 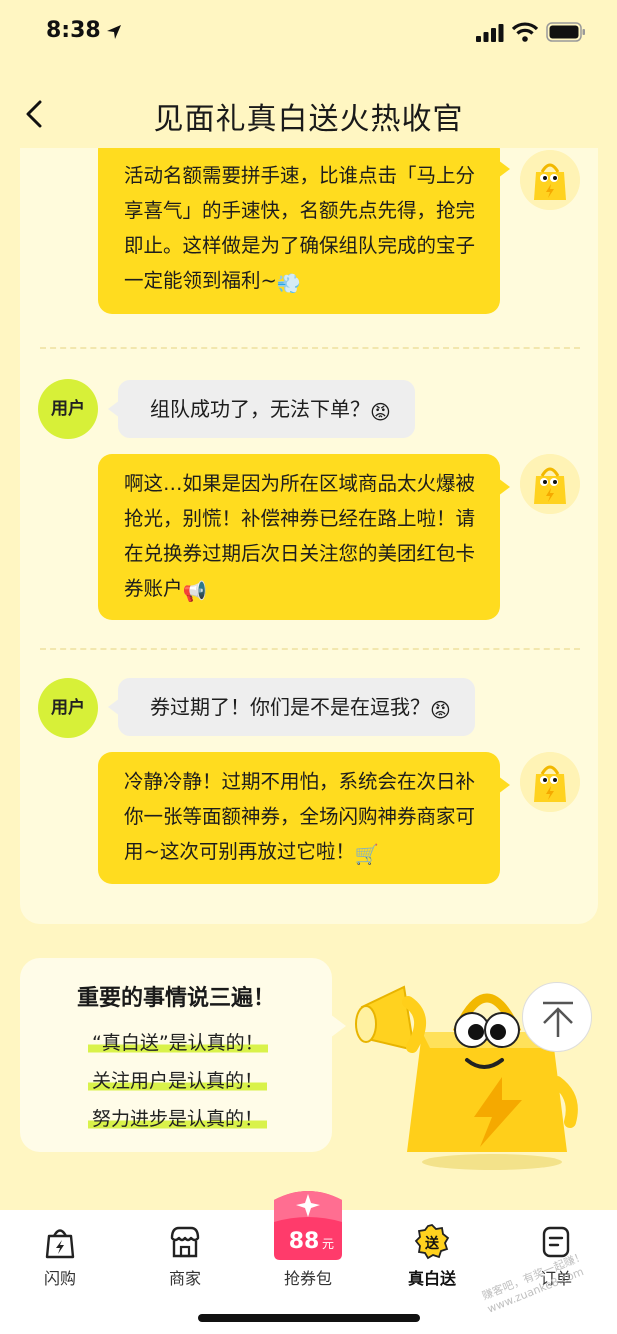 What do you see at coordinates (308, 34) in the screenshot?
I see `status-bar: 8:38` at bounding box center [308, 34].